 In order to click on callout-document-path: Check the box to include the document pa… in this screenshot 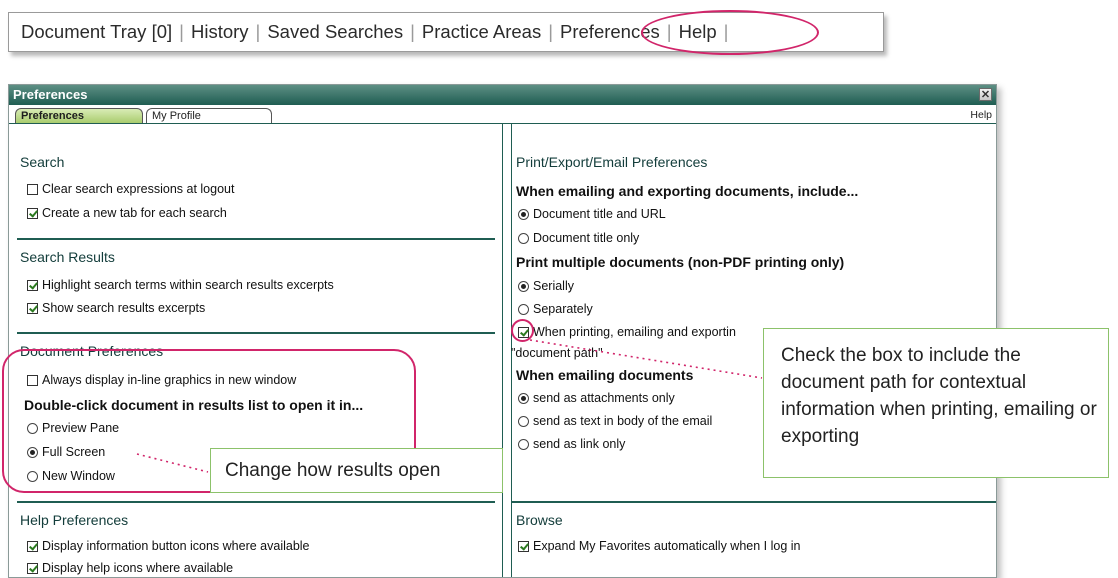, I will do `click(936, 403)`.